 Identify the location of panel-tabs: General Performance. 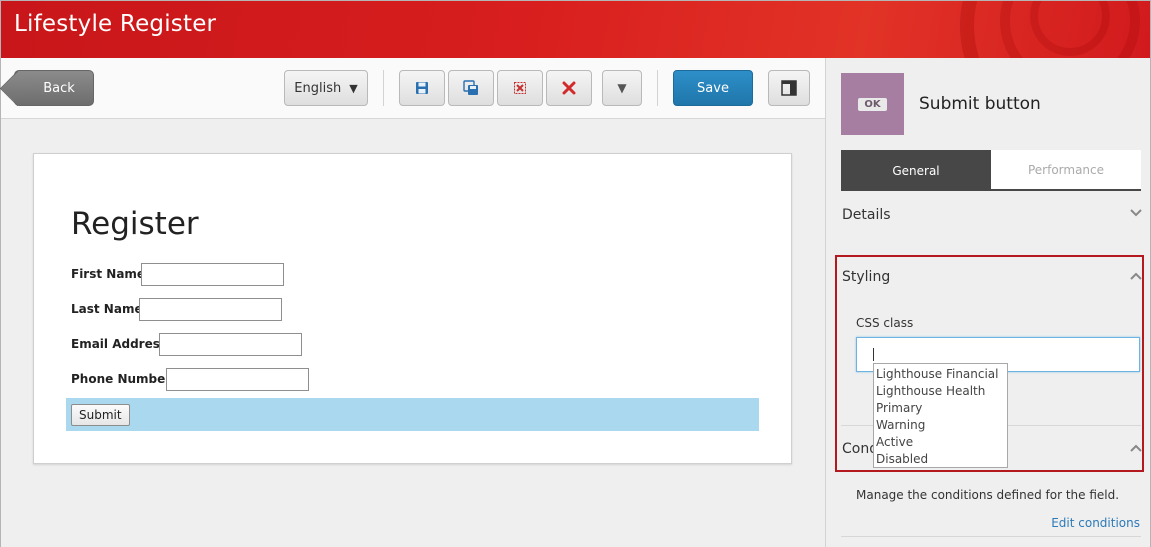
(991, 170).